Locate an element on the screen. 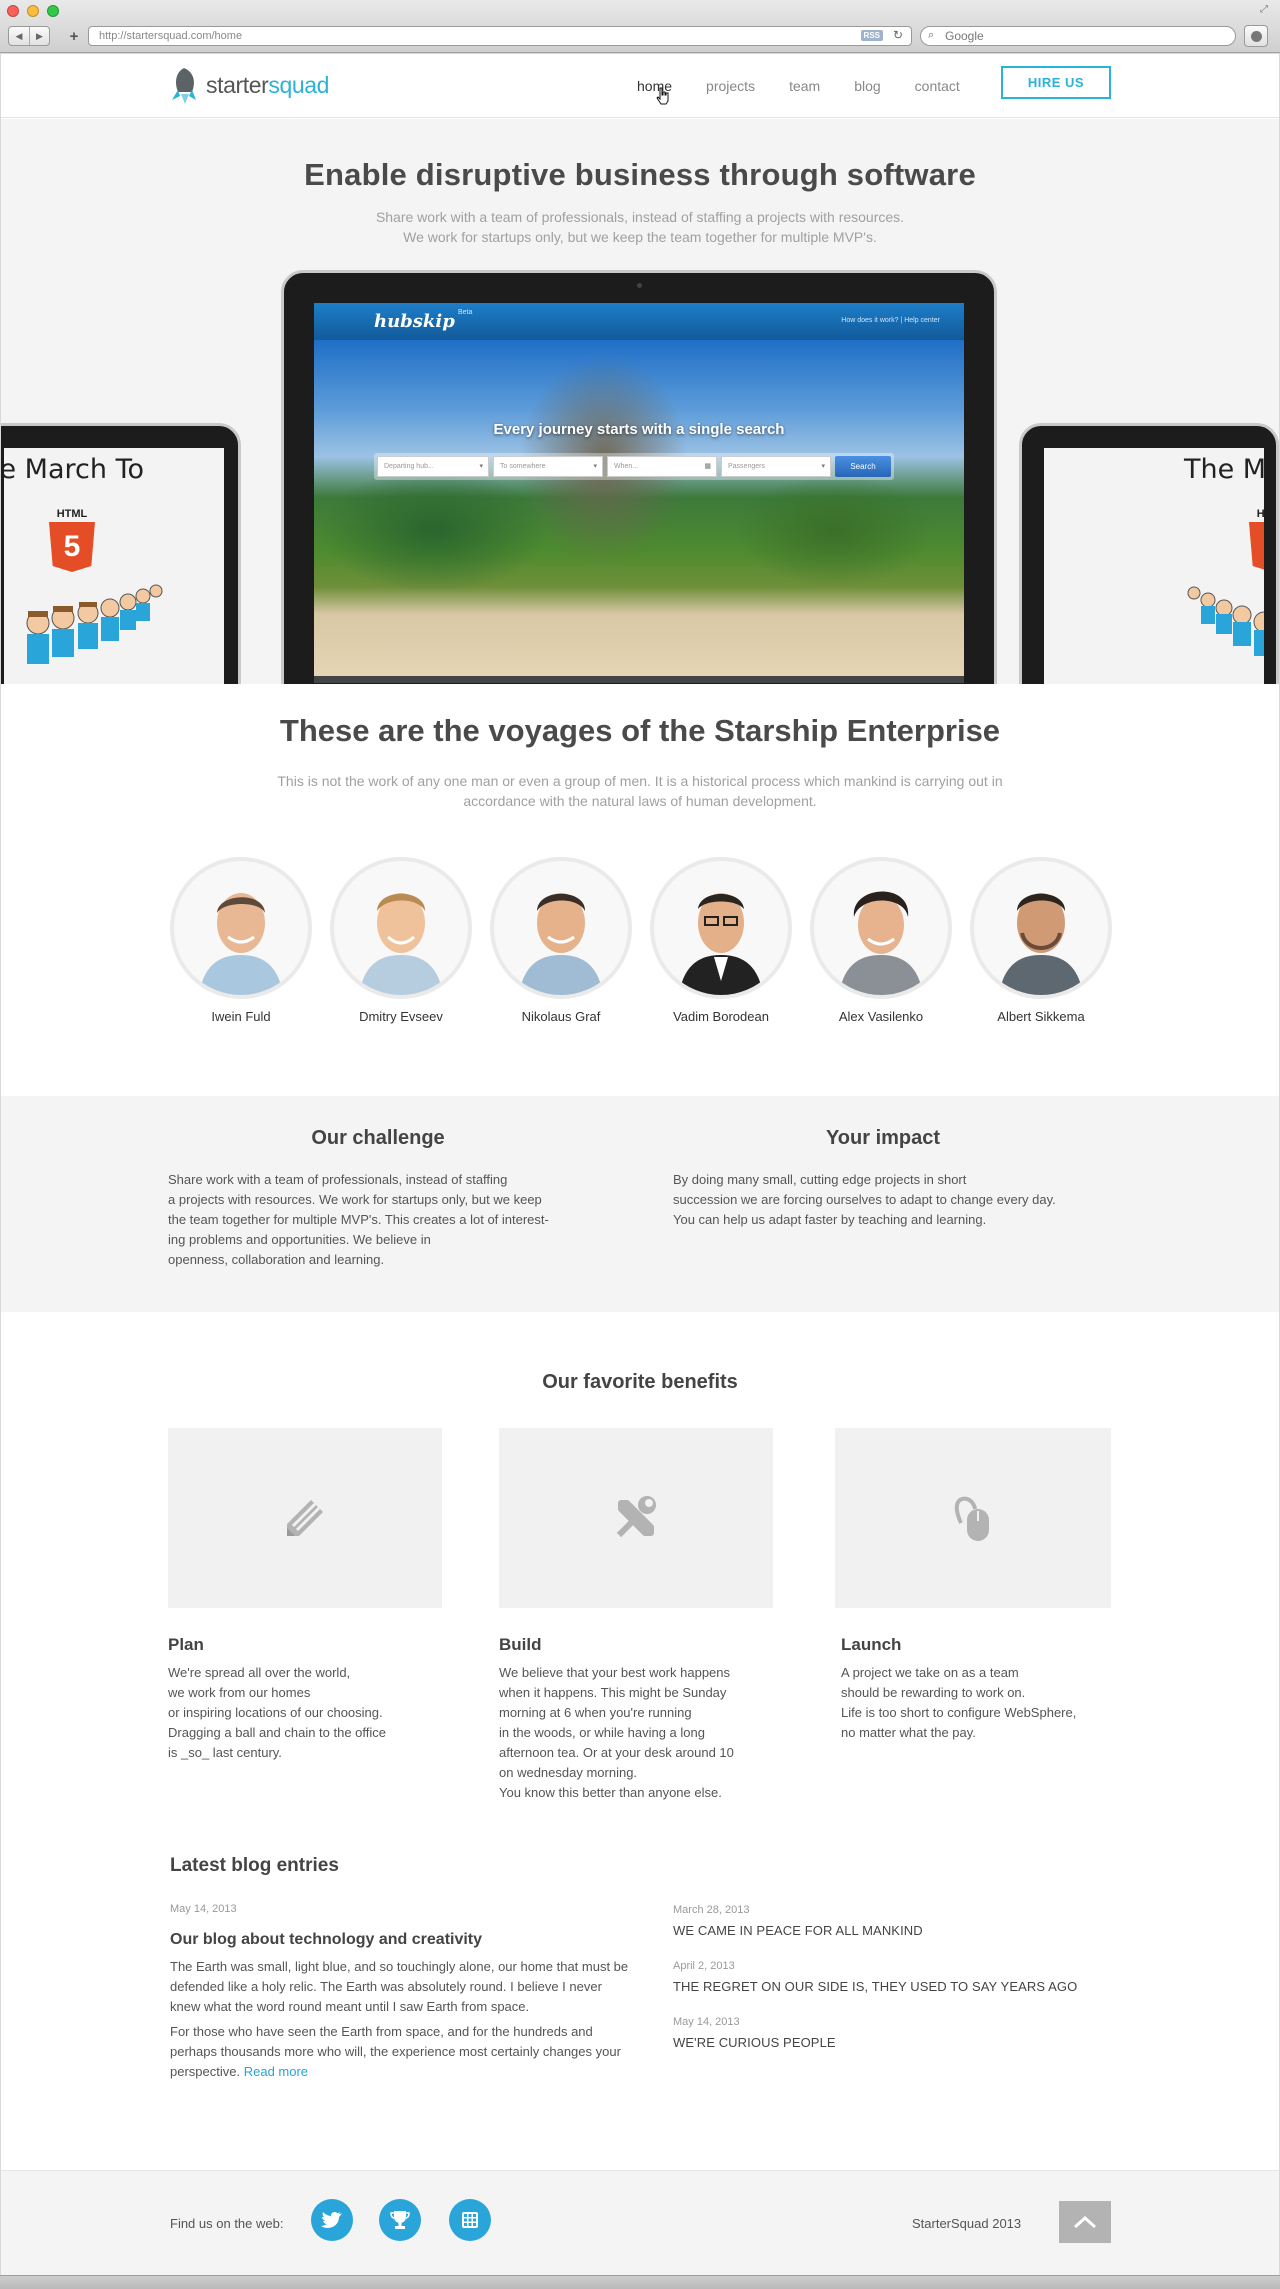 The image size is (1280, 2289). passengers-field: Passengers is located at coordinates (776, 466).